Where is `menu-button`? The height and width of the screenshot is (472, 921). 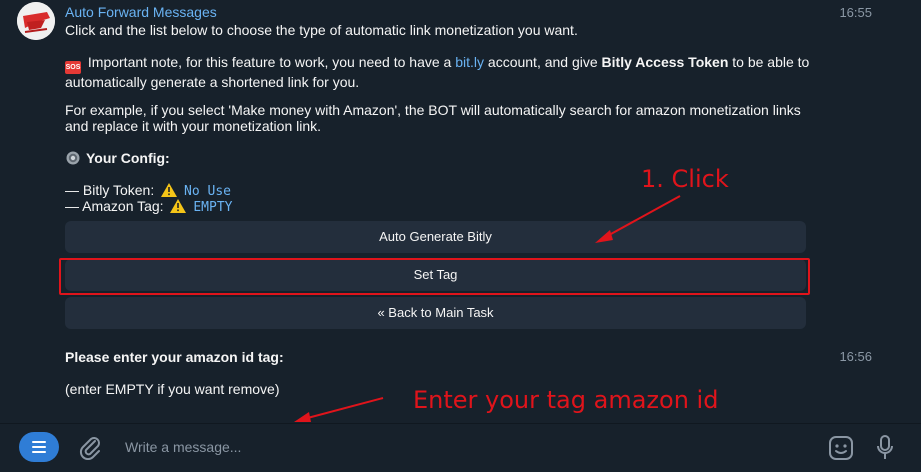 menu-button is located at coordinates (39, 447).